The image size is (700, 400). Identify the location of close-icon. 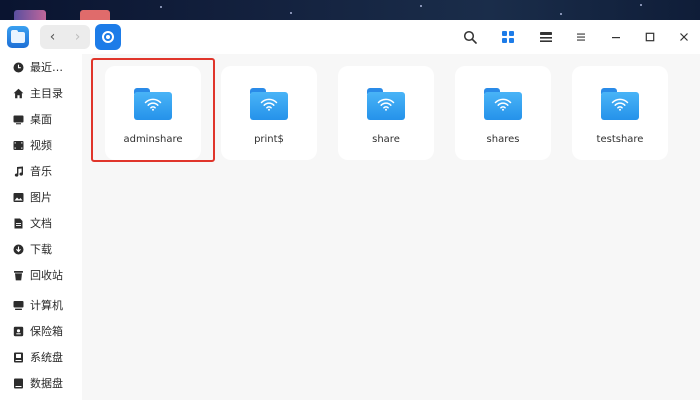
(684, 37).